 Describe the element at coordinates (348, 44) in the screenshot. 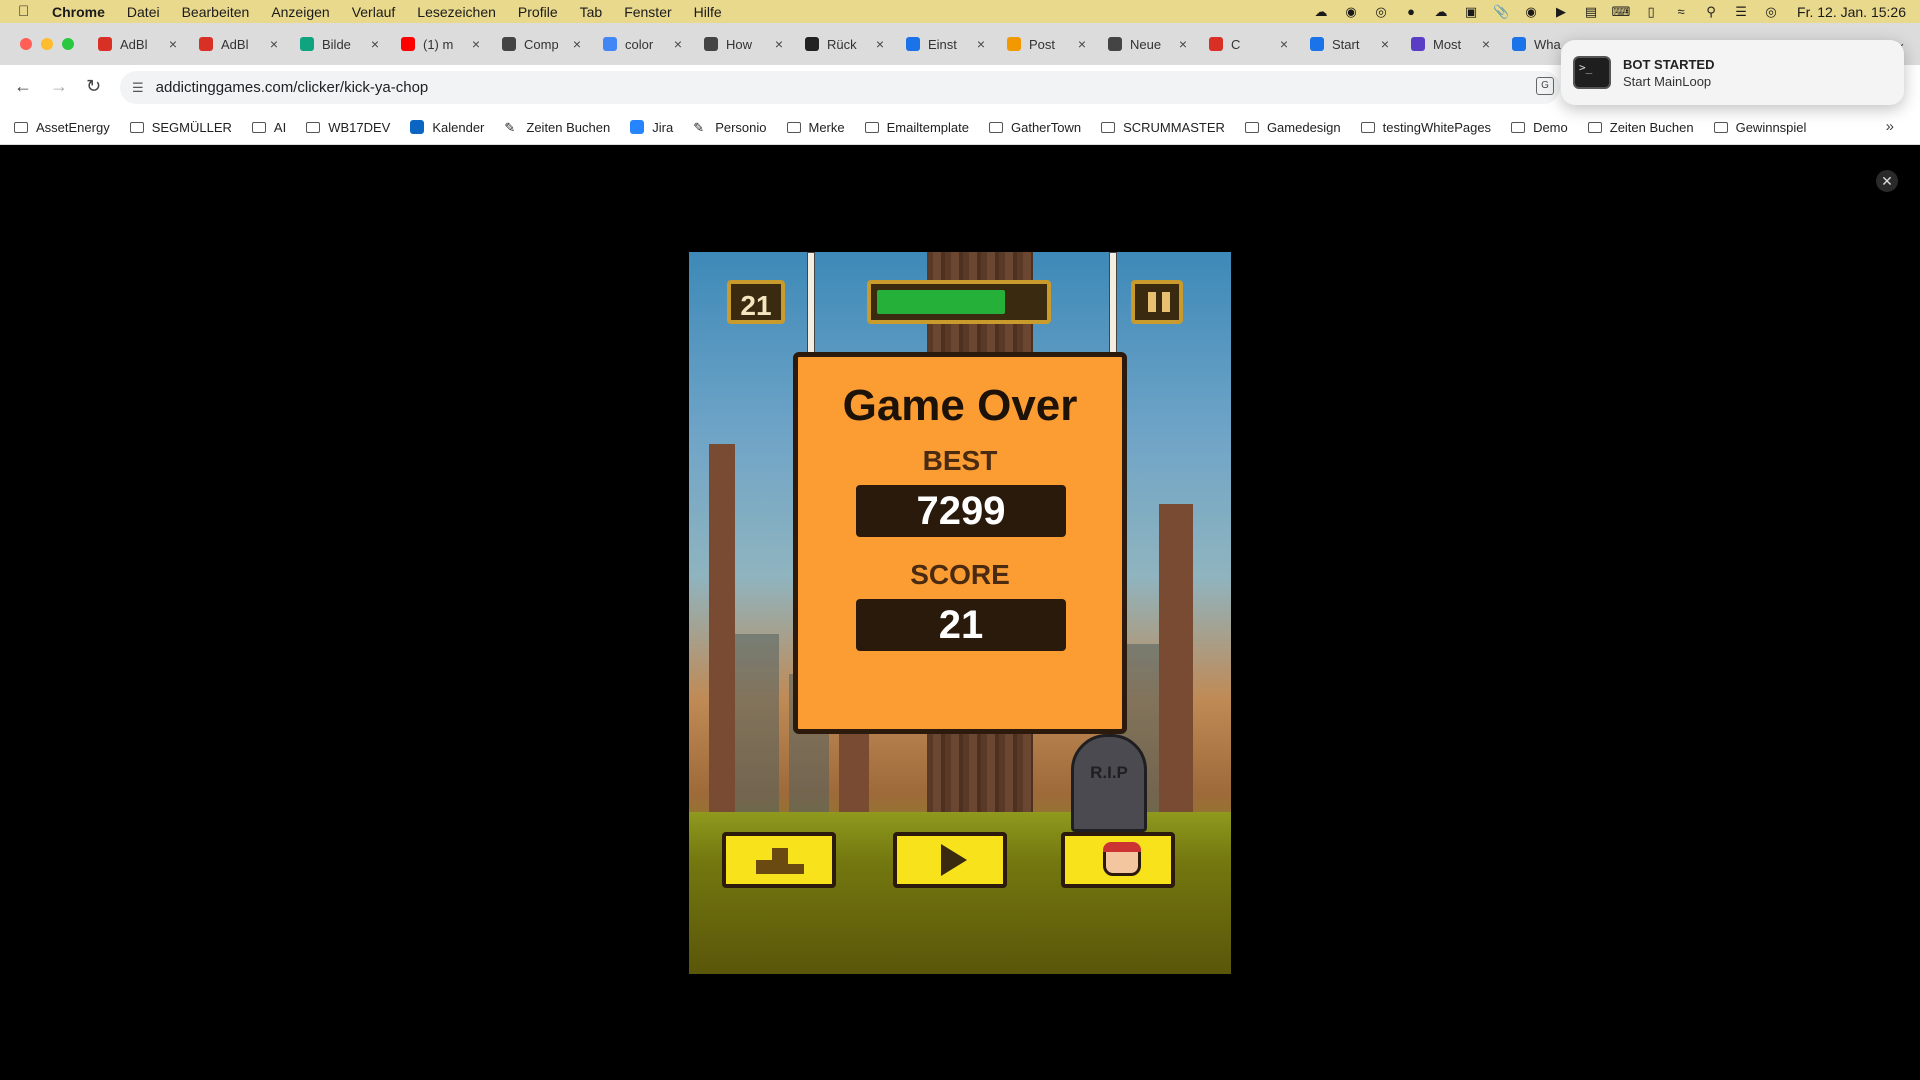

I see `browser-tab: Bilde ×` at that location.